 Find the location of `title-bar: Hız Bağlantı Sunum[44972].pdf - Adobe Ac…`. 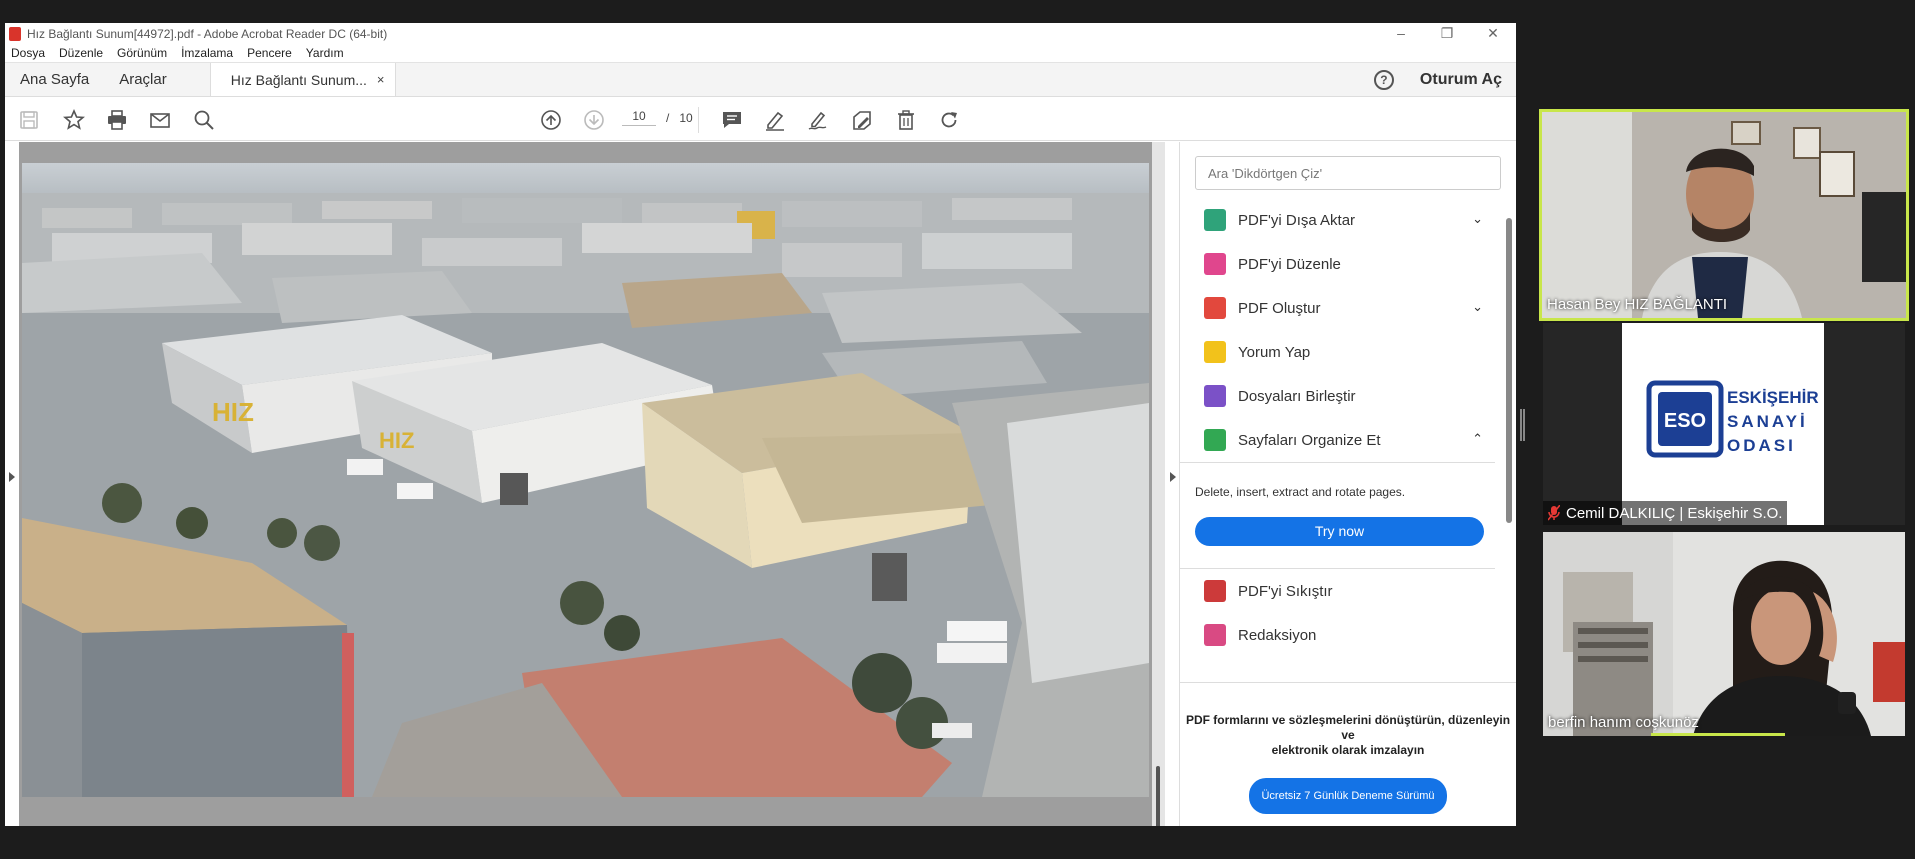

title-bar: Hız Bağlantı Sunum[44972].pdf - Adobe Ac… is located at coordinates (760, 33).